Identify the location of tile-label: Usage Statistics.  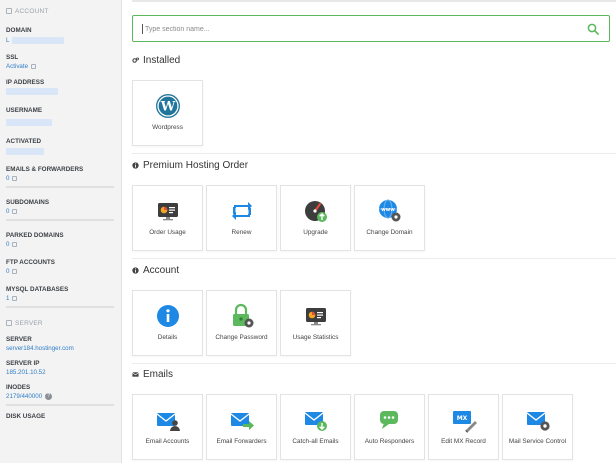
(315, 337).